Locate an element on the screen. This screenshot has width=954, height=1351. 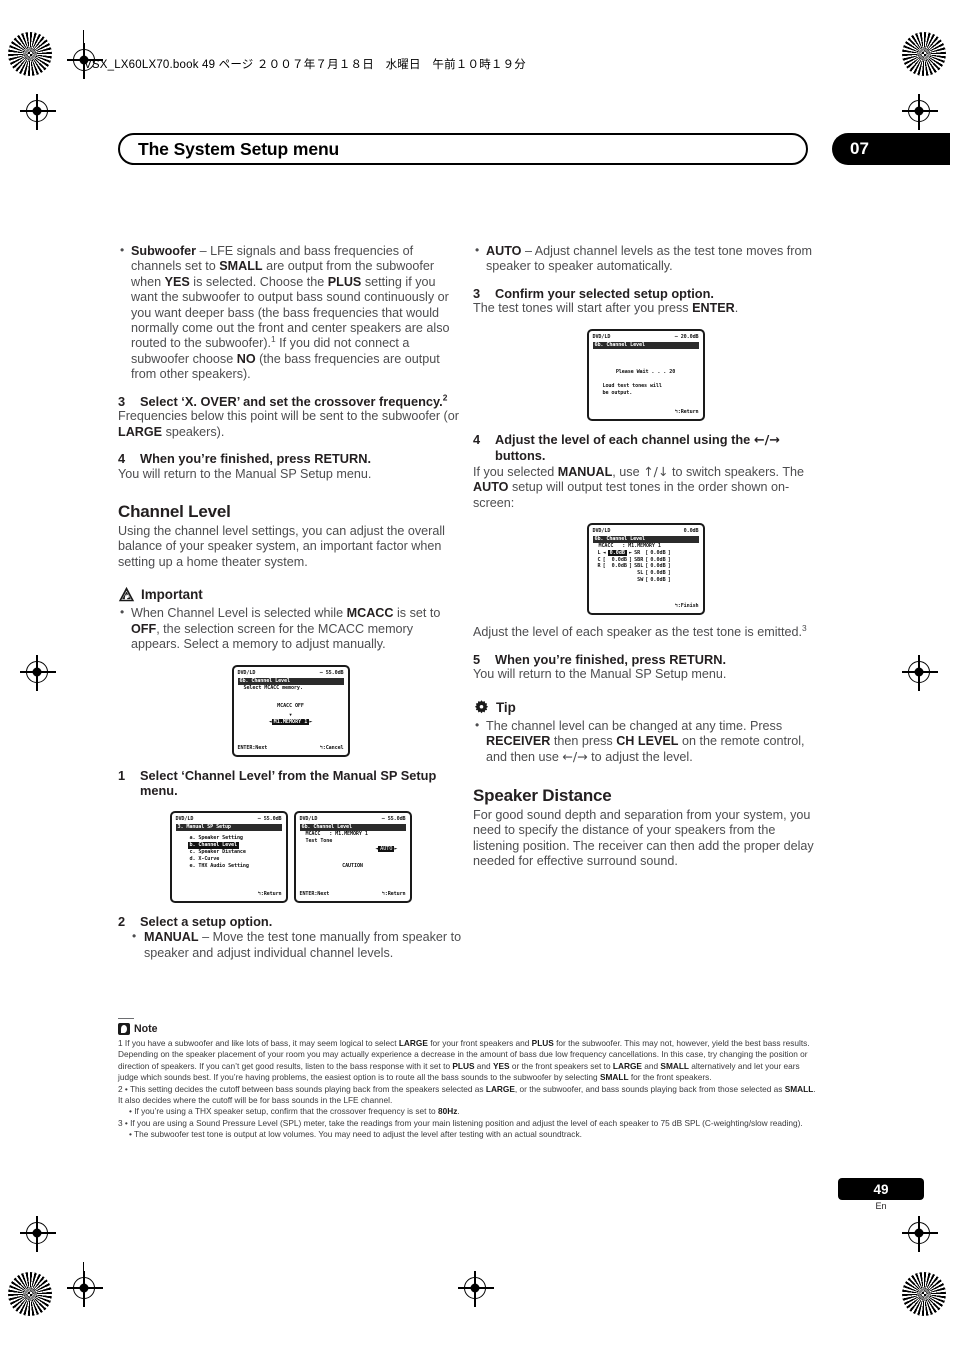
step-4-left: 4 When you’re finished, press RETURN. is located at coordinates (290, 459).